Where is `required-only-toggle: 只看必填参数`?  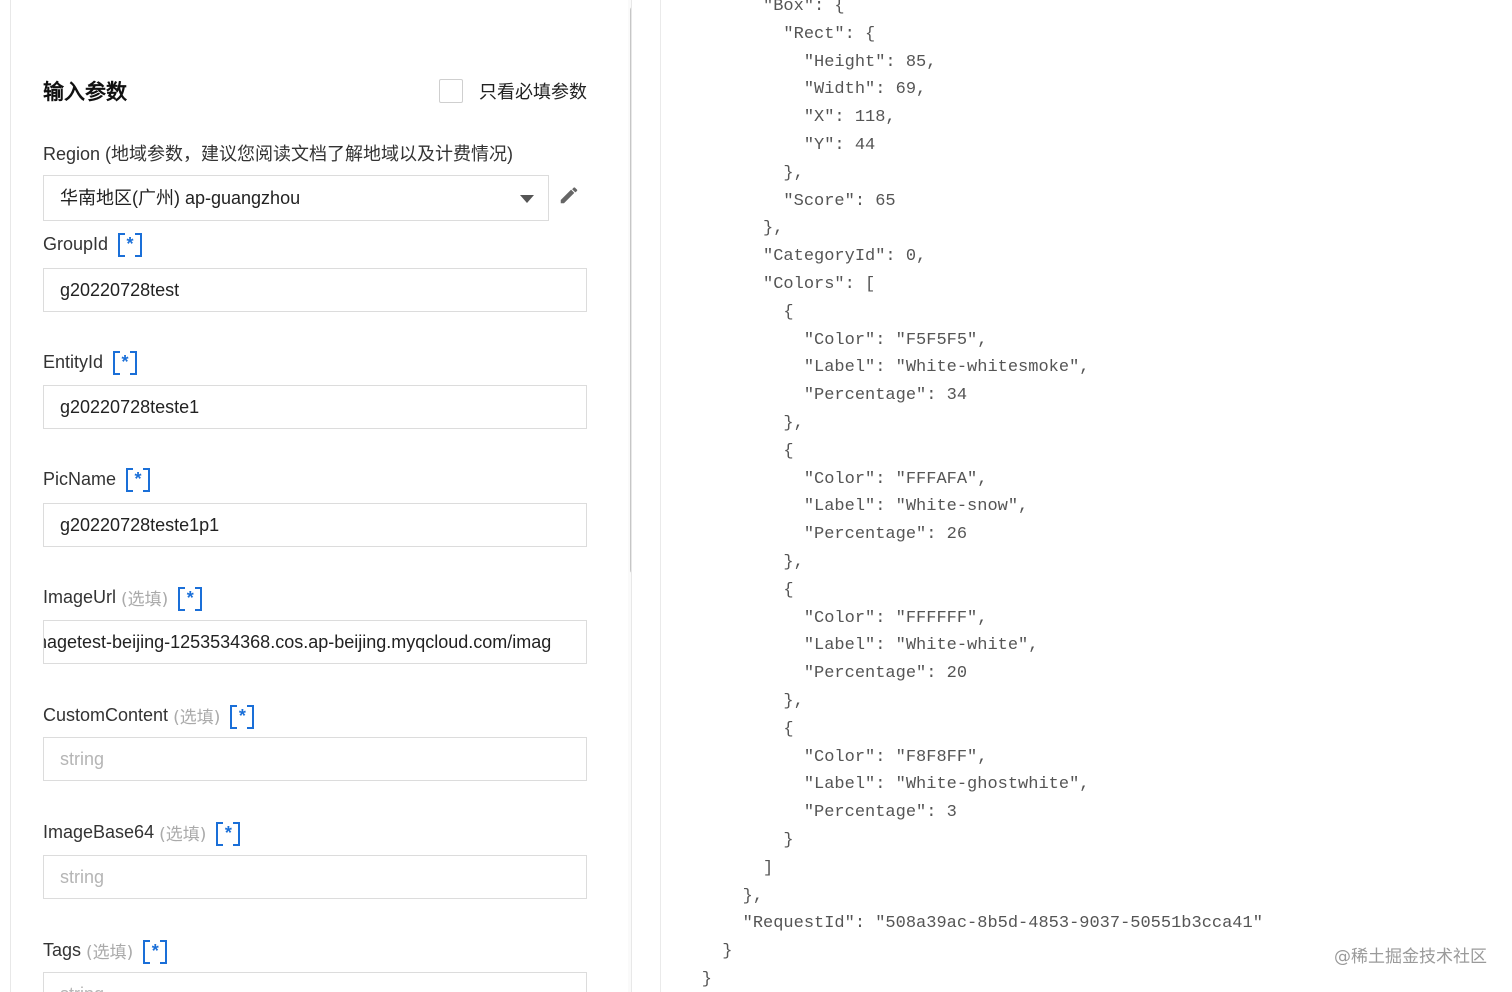
required-only-toggle: 只看必填参数 is located at coordinates (513, 91).